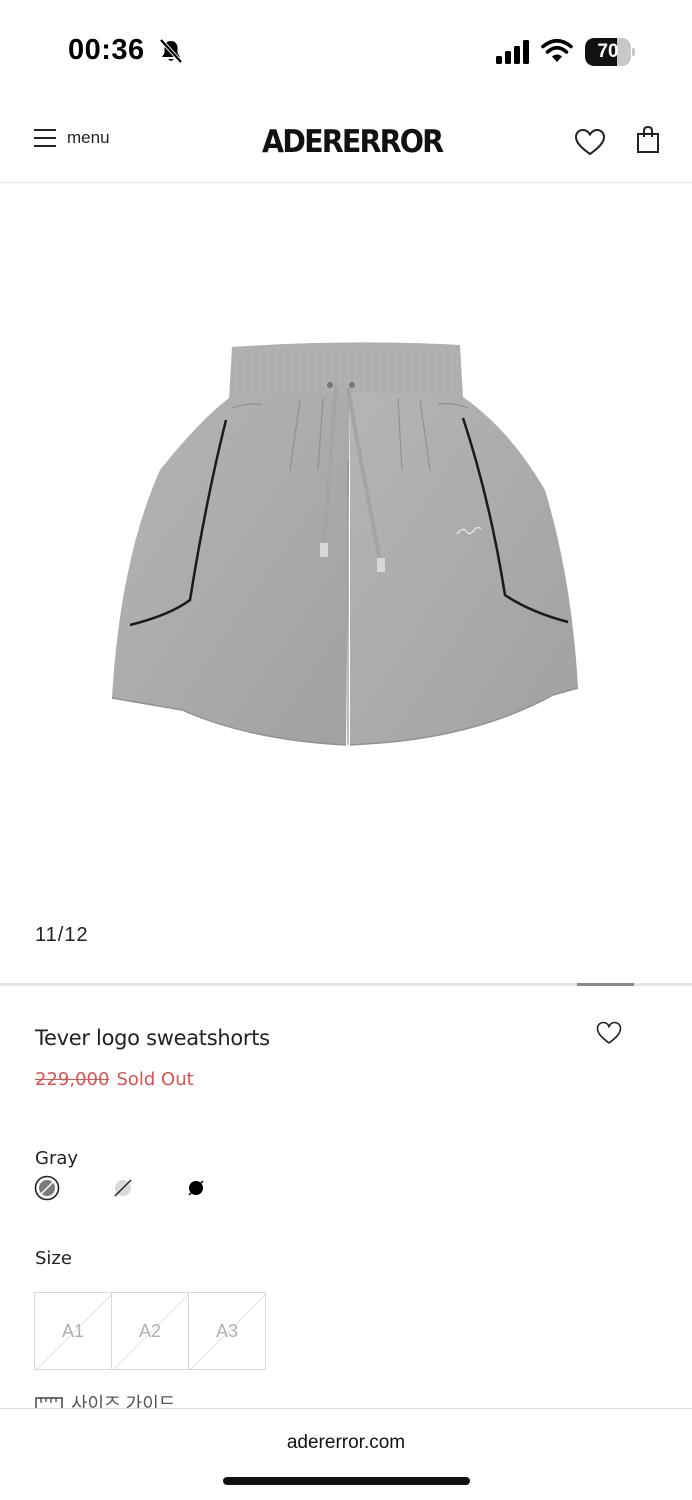 The image size is (692, 1500). Describe the element at coordinates (353, 142) in the screenshot. I see `brand-logo: ADERERROR` at that location.